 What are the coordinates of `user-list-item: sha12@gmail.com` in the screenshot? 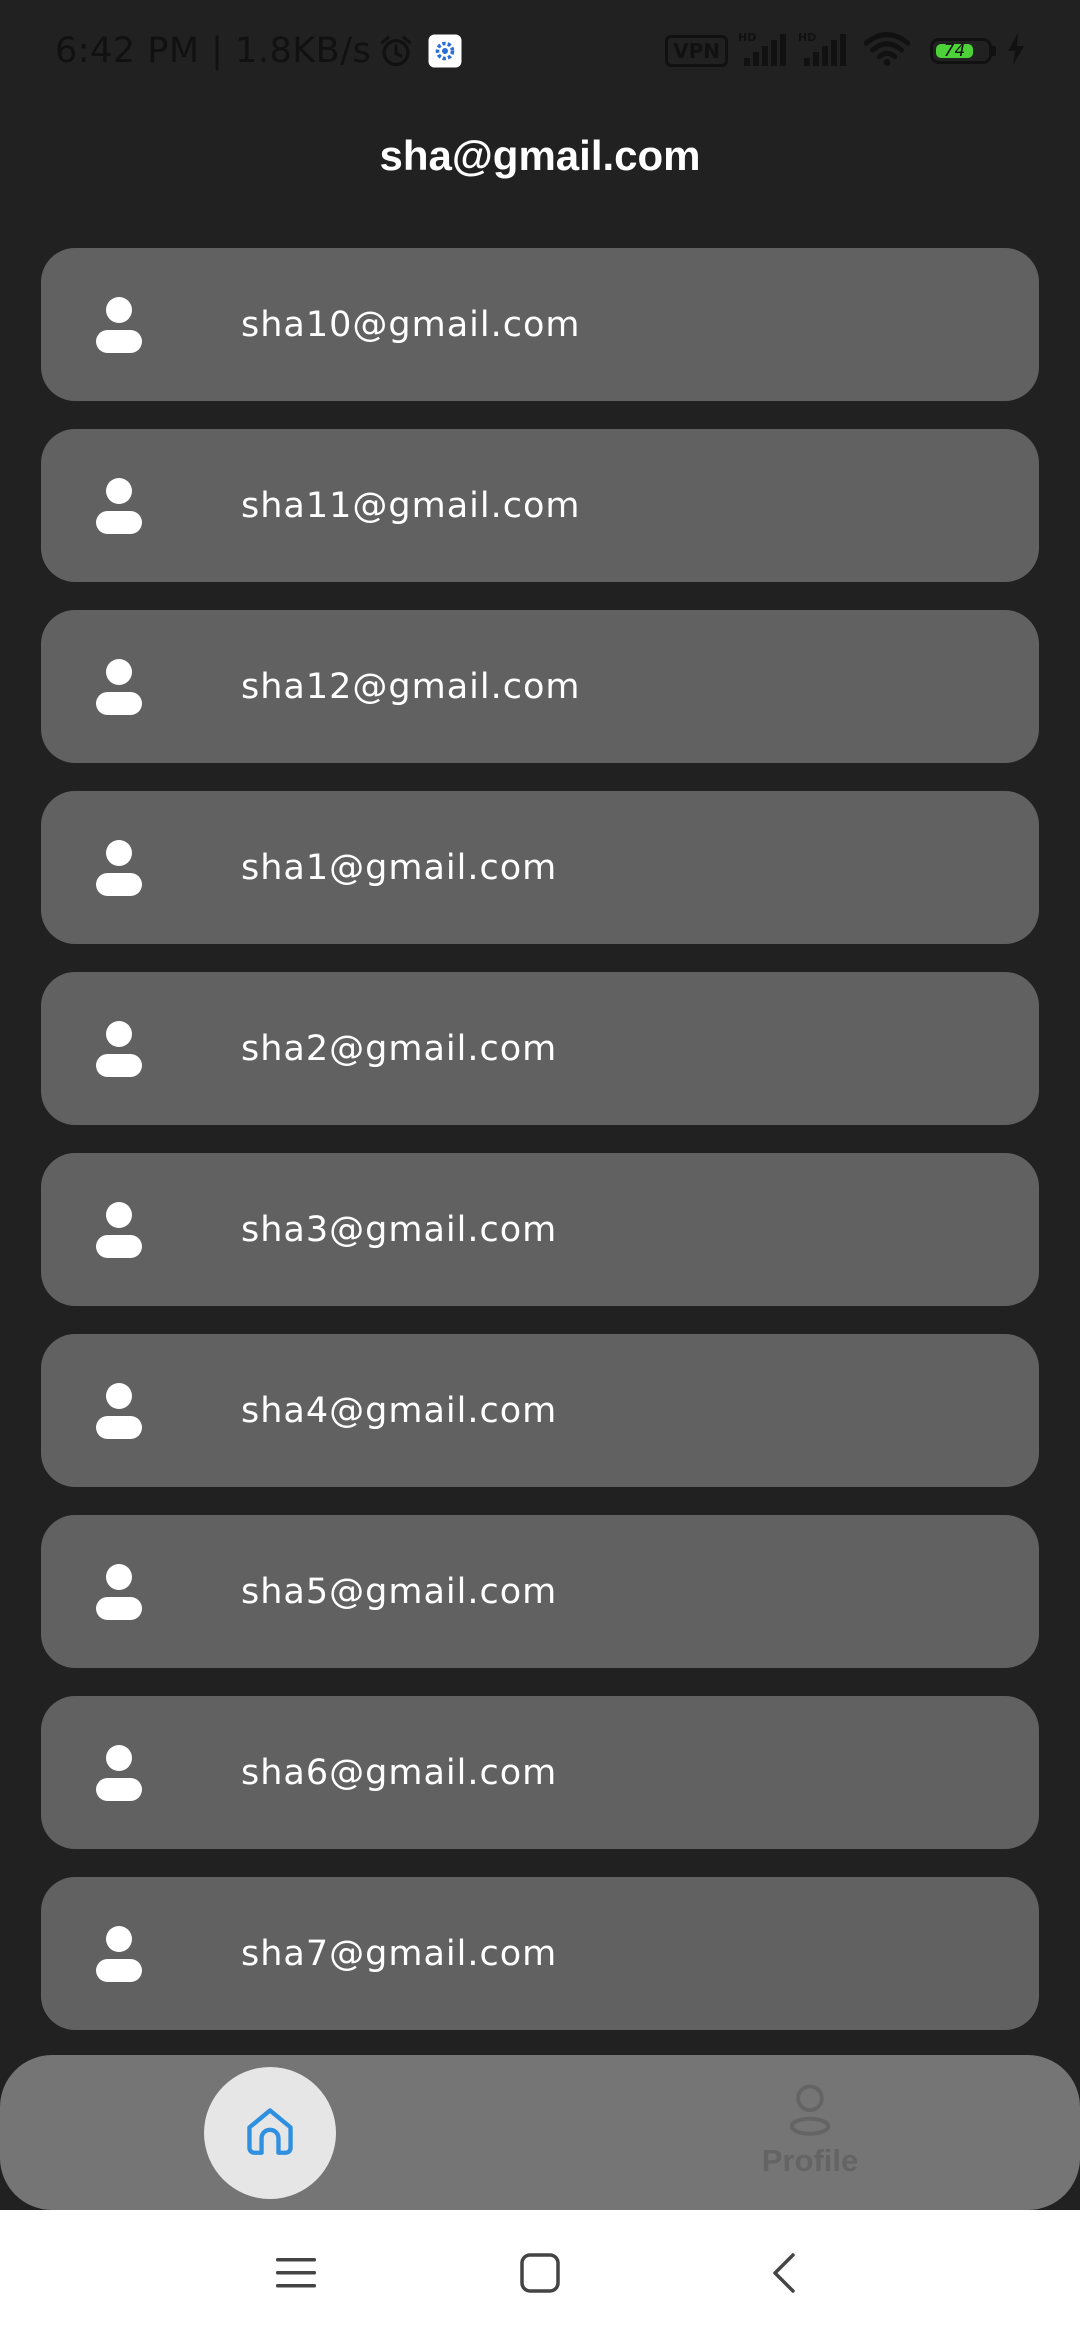 It's located at (540, 686).